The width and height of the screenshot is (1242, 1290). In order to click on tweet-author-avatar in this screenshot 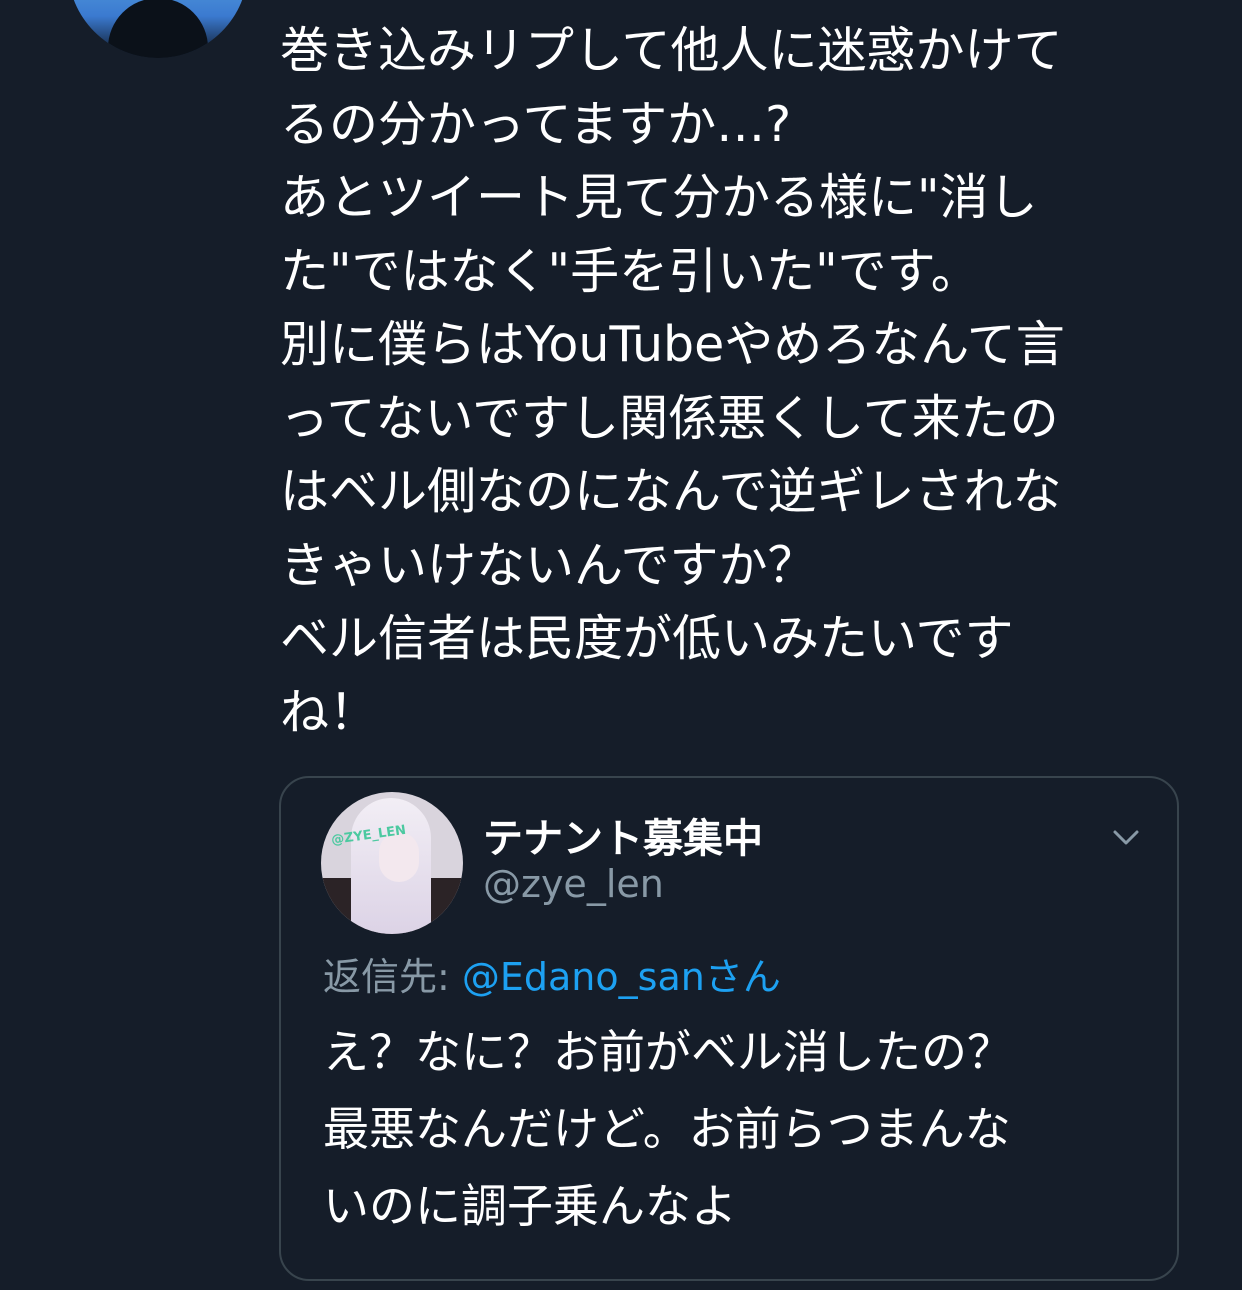, I will do `click(158, 29)`.